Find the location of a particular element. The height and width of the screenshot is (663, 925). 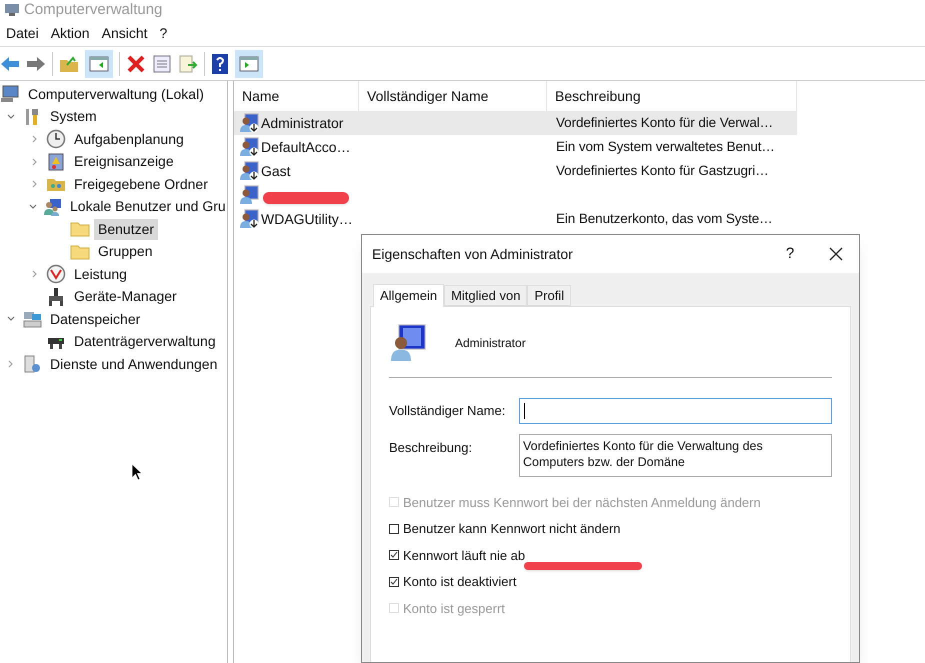

gauge-icon is located at coordinates (56, 274).